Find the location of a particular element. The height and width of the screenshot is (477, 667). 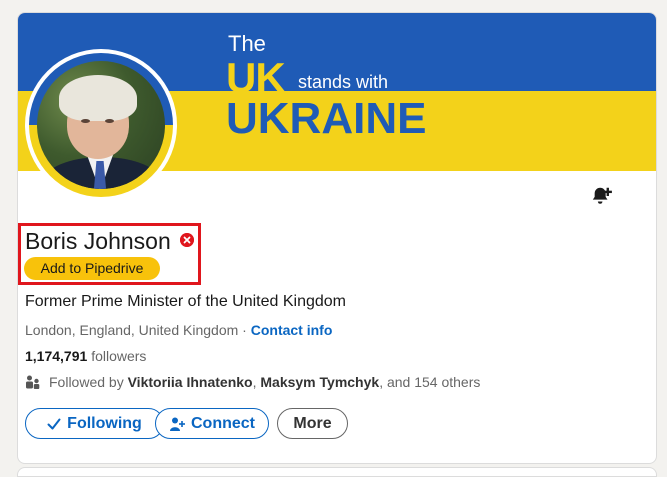

following-label: Following is located at coordinates (104, 423).